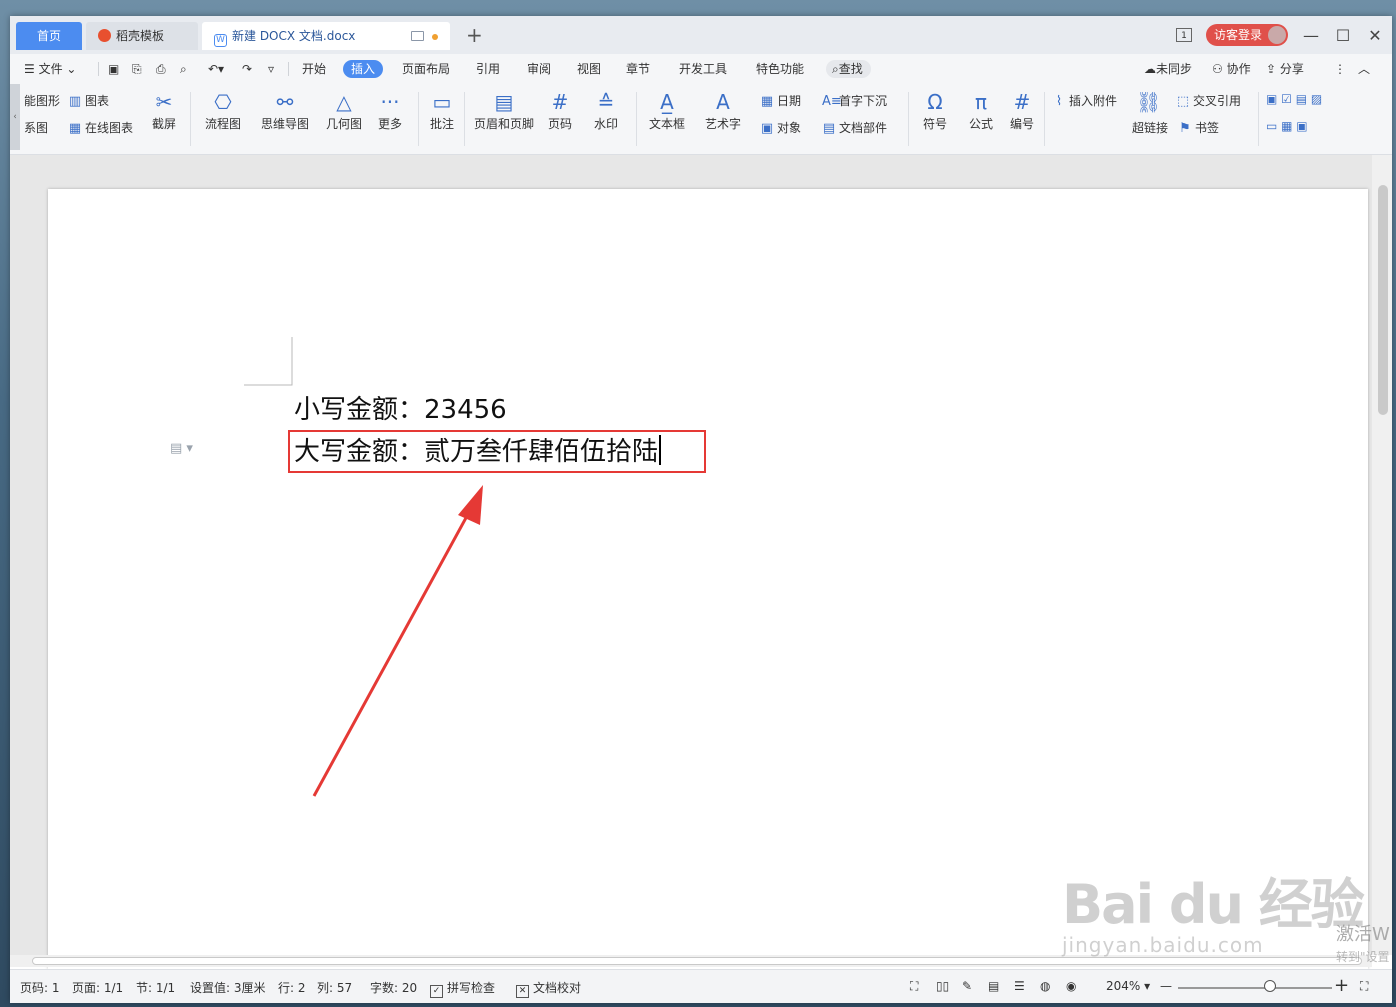 This screenshot has width=1396, height=1007. What do you see at coordinates (1084, 100) in the screenshot?
I see `attachment-button: ⌇ 插入附件` at bounding box center [1084, 100].